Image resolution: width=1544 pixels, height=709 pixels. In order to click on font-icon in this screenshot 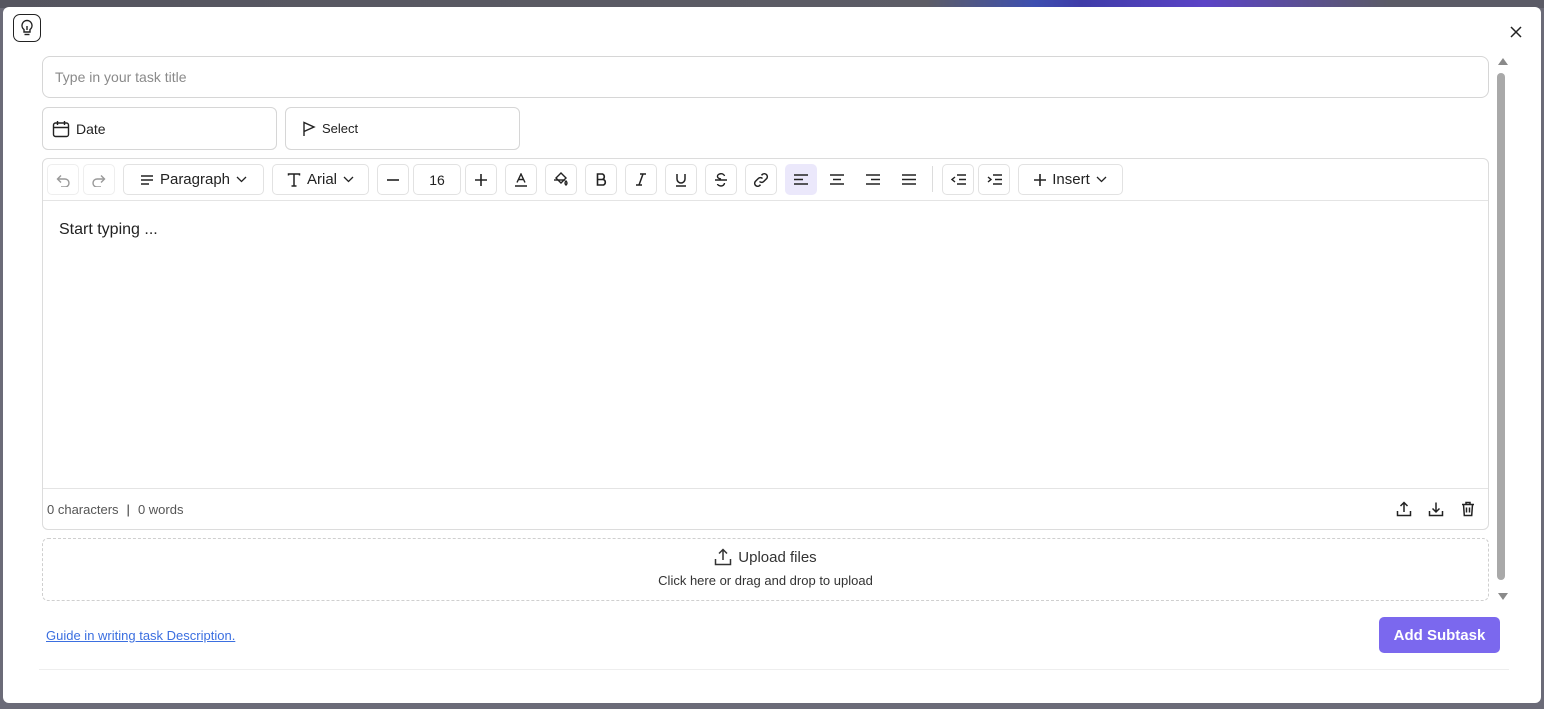, I will do `click(294, 179)`.